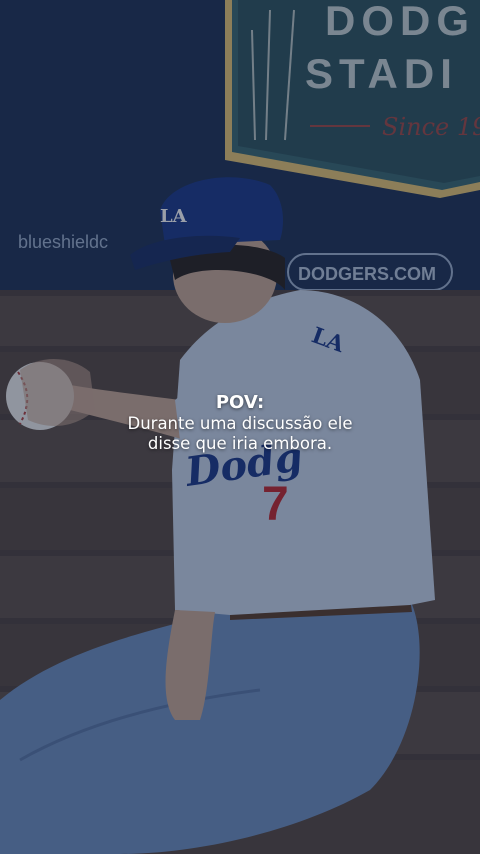  I want to click on caption-line-1: Durante uma discussão ele, so click(240, 423).